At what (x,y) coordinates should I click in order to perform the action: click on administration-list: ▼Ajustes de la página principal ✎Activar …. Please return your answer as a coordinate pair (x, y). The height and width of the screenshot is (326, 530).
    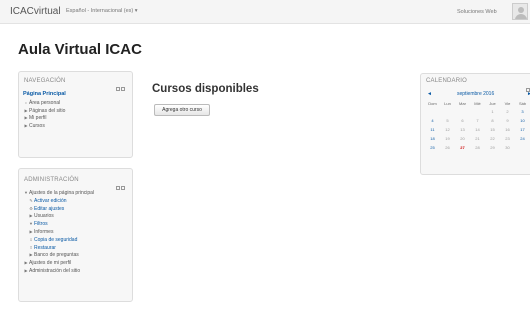
    Looking at the image, I should click on (58, 232).